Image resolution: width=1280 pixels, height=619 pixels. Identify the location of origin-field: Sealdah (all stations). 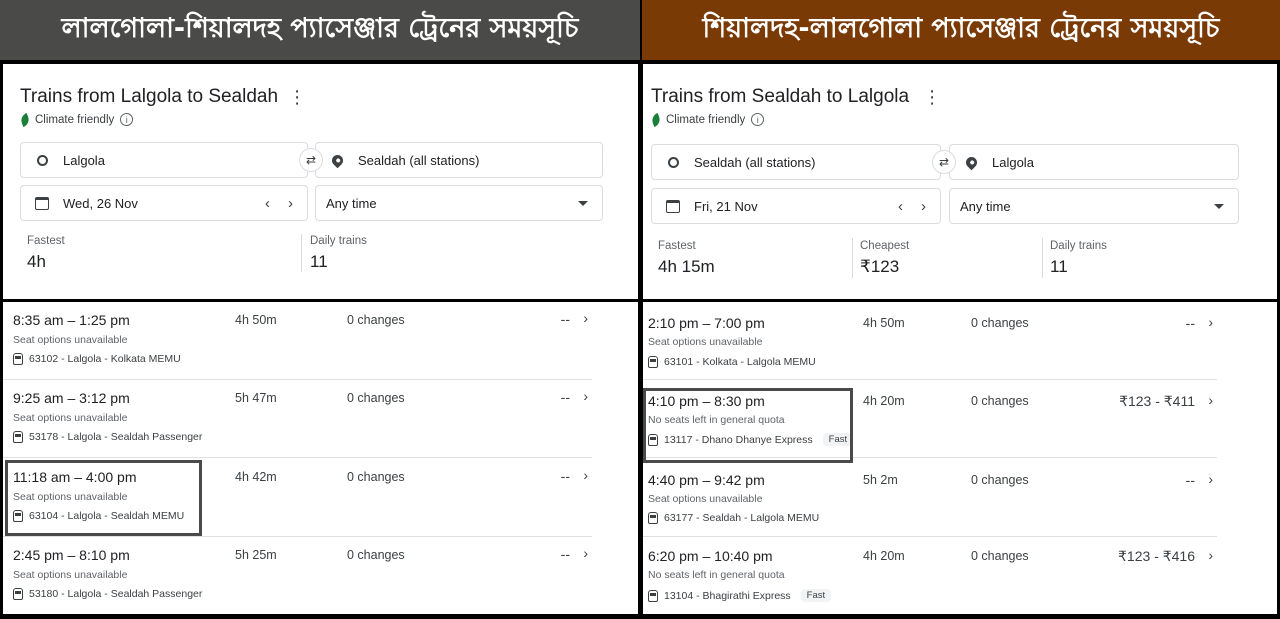
(796, 162).